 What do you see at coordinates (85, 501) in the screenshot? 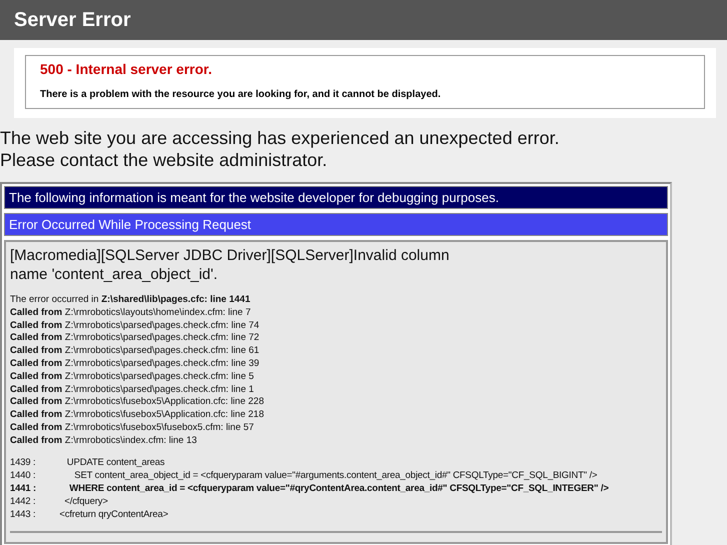
I see `code-line: </cfquery>` at bounding box center [85, 501].